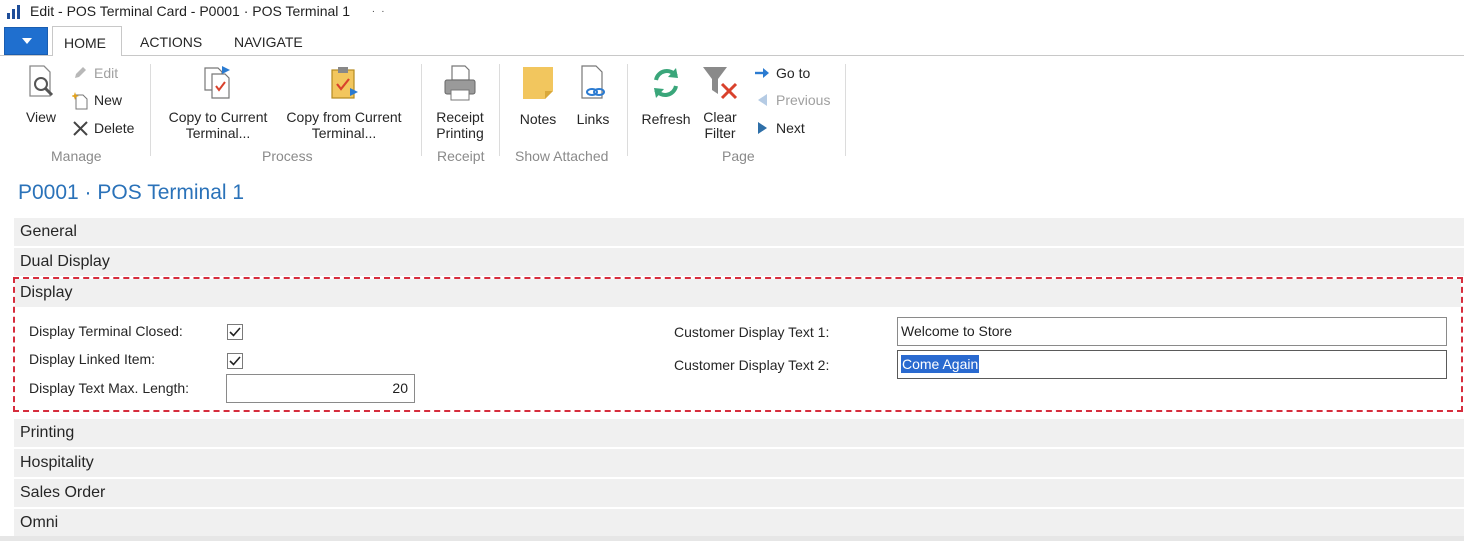 This screenshot has height=541, width=1464. I want to click on section-dual-display: Dual Display, so click(739, 261).